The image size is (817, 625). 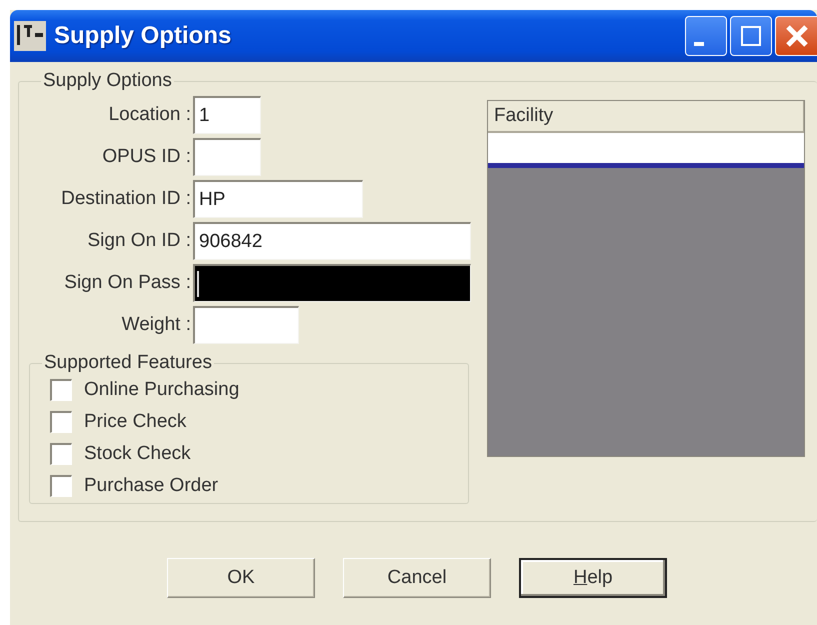 I want to click on app-icon, so click(x=30, y=36).